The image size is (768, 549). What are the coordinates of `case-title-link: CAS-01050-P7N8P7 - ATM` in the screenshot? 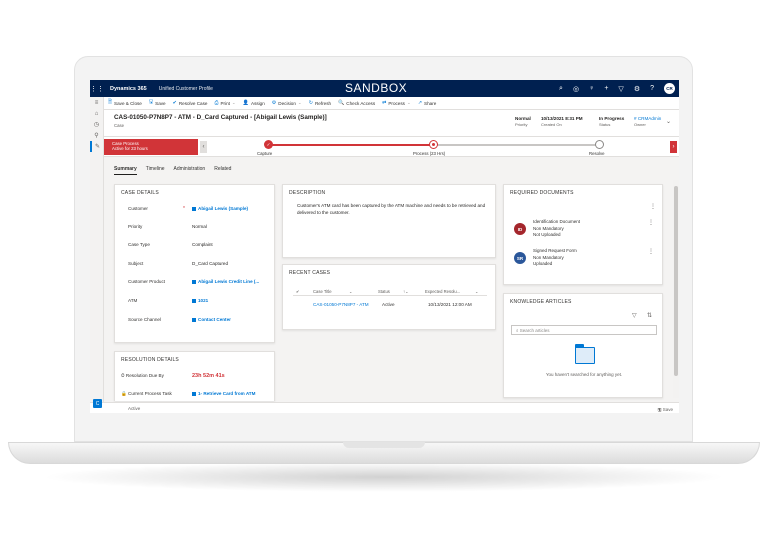 It's located at (341, 304).